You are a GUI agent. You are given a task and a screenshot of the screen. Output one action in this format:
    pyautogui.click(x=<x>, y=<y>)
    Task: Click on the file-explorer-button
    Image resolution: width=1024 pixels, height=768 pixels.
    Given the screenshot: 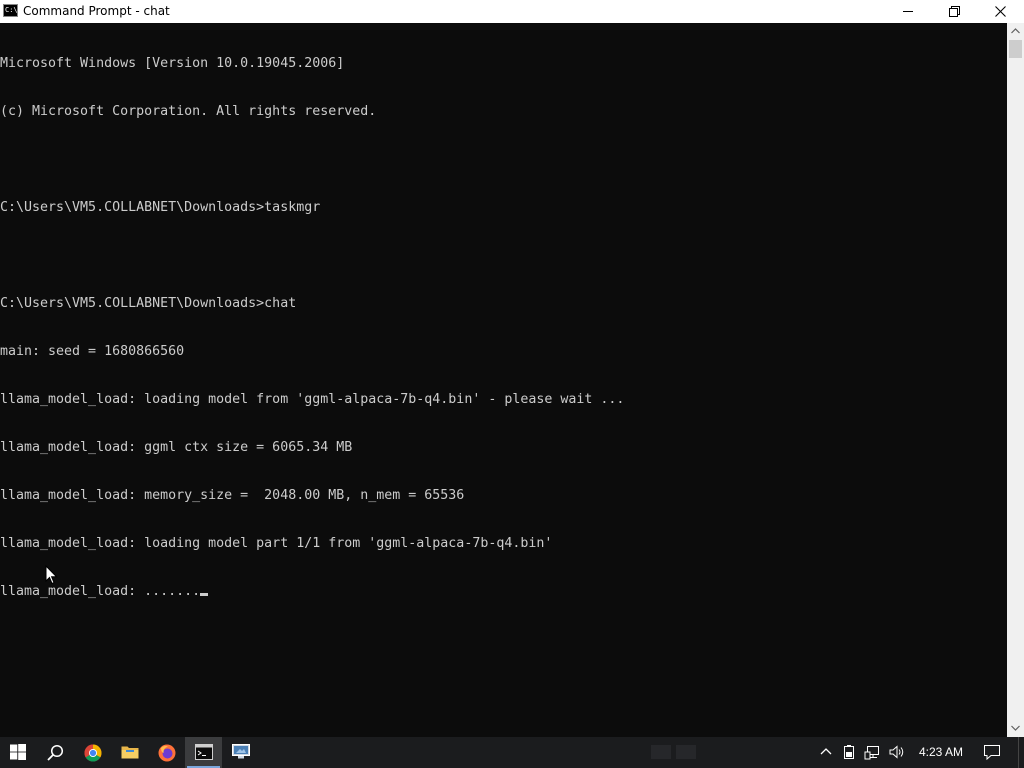 What is the action you would take?
    pyautogui.click(x=129, y=752)
    